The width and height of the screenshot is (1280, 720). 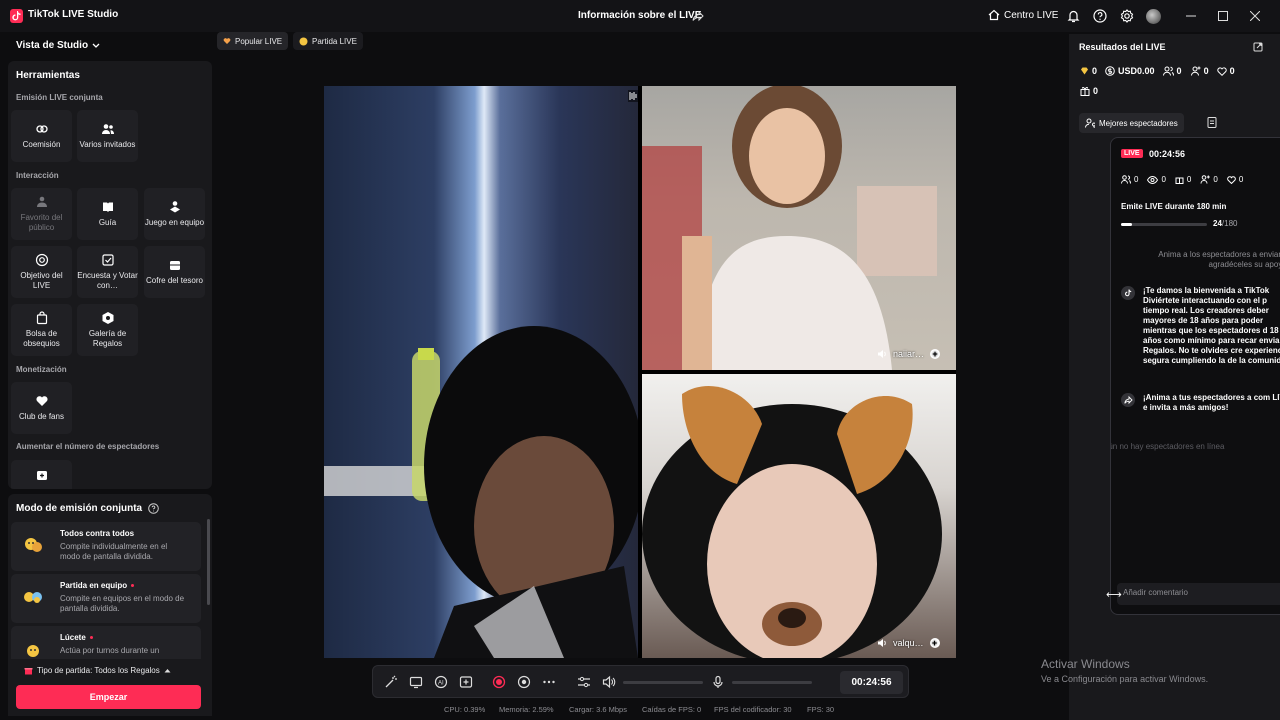 What do you see at coordinates (41, 330) in the screenshot?
I see `tool-gift-bag: Bolsa de obsequios` at bounding box center [41, 330].